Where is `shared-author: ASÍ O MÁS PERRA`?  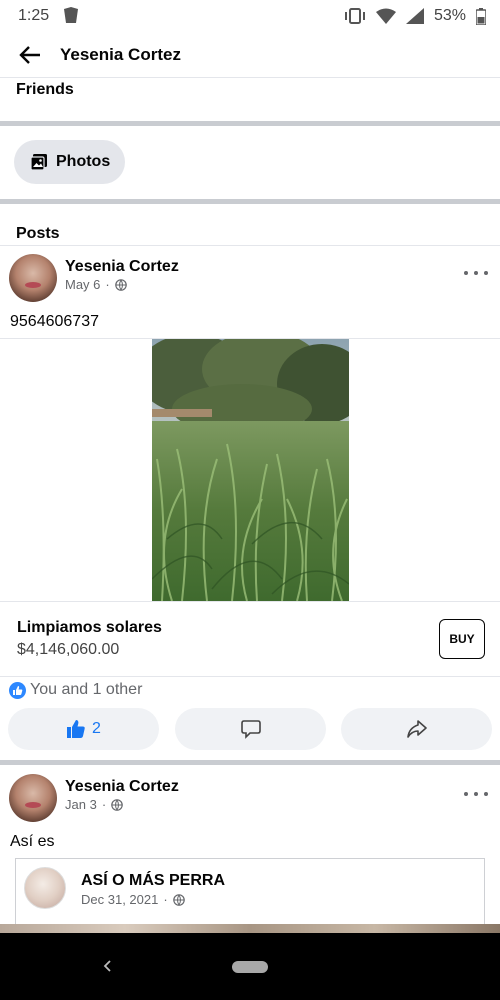 shared-author: ASÍ O MÁS PERRA is located at coordinates (153, 881).